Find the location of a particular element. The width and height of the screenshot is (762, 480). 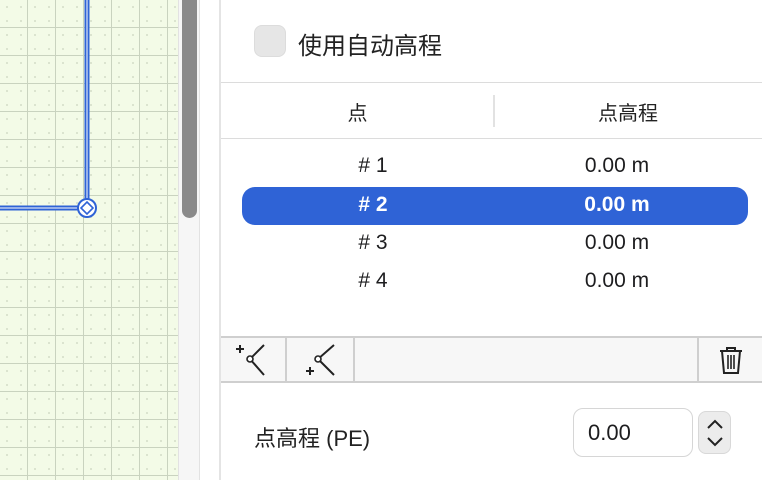

delete-point-button is located at coordinates (730, 359).